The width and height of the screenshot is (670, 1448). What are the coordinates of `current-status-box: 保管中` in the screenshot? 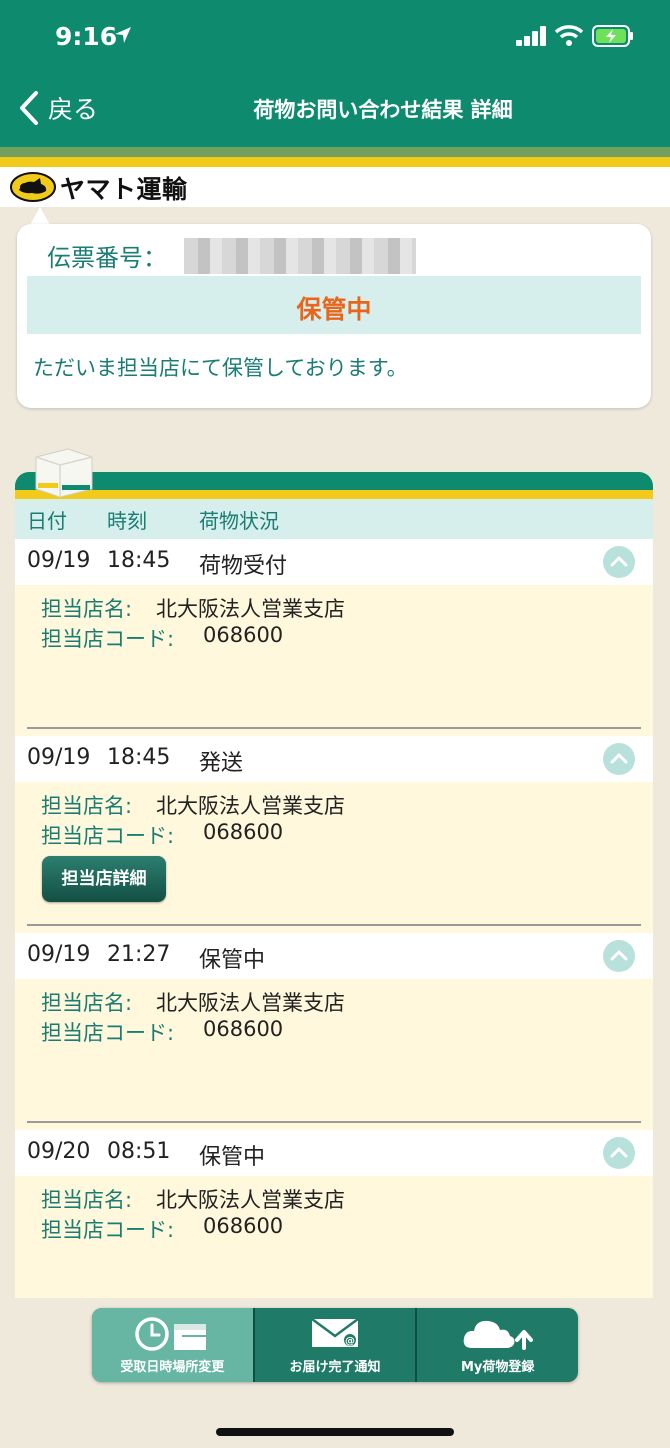 It's located at (334, 305).